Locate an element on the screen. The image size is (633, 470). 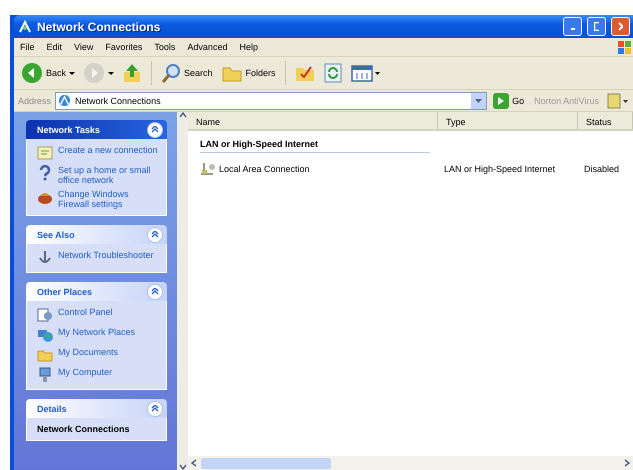
views-icon is located at coordinates (365, 73).